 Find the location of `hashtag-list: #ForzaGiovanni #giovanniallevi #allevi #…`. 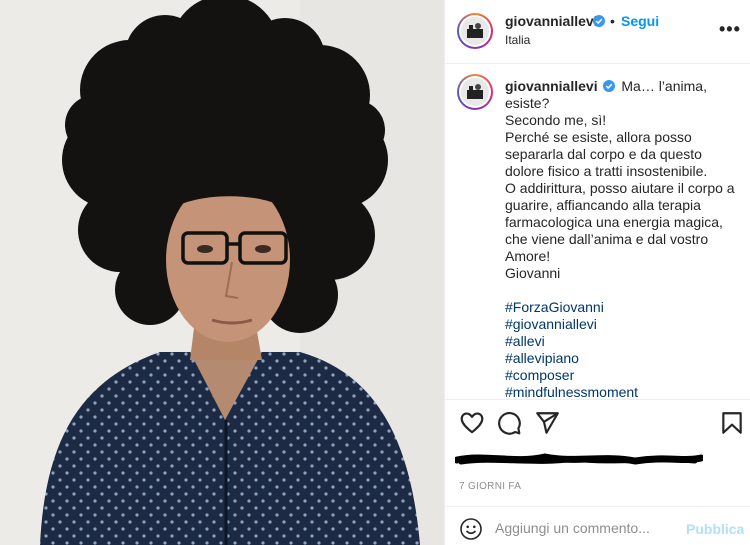

hashtag-list: #ForzaGiovanni #giovanniallevi #allevi #… is located at coordinates (623, 349).